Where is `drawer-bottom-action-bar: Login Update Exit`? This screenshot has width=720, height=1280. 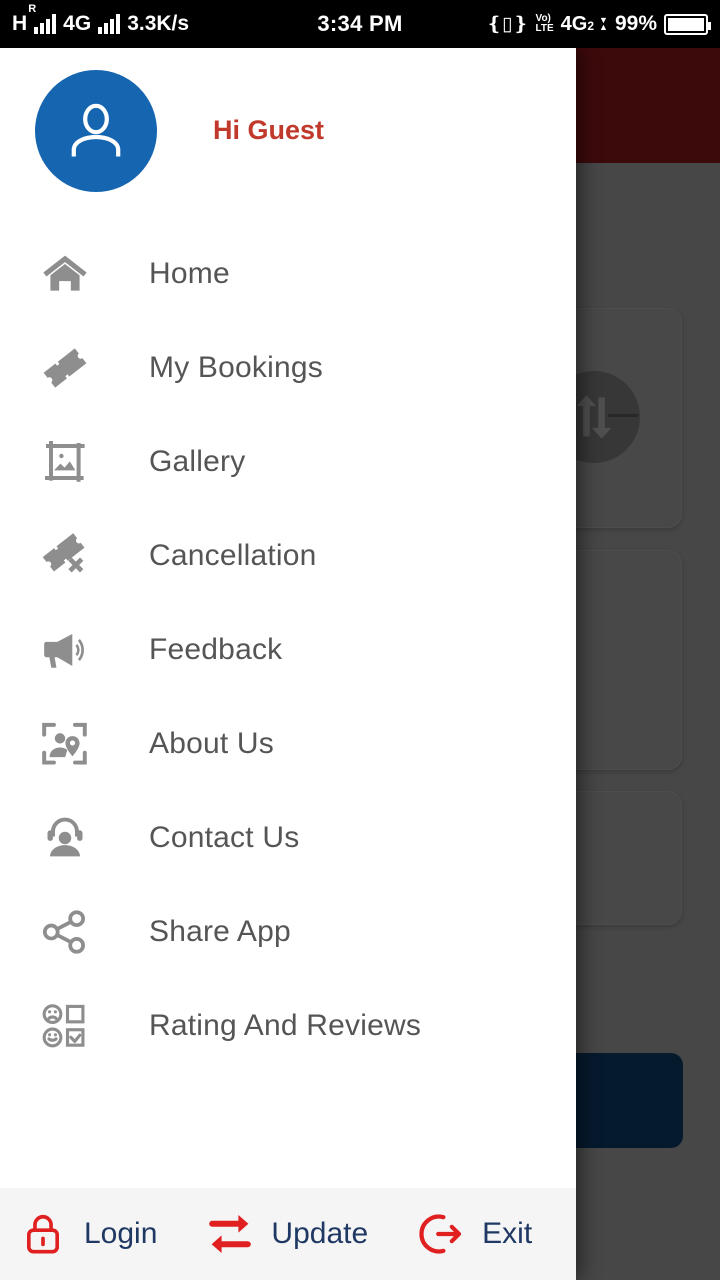 drawer-bottom-action-bar: Login Update Exit is located at coordinates (288, 1234).